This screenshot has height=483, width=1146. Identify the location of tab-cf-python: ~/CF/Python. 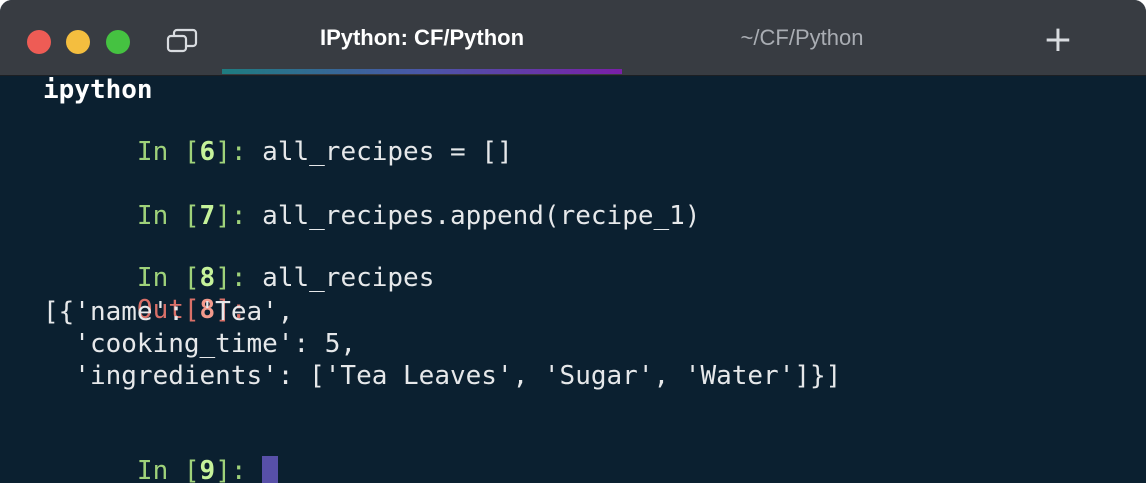
(802, 37).